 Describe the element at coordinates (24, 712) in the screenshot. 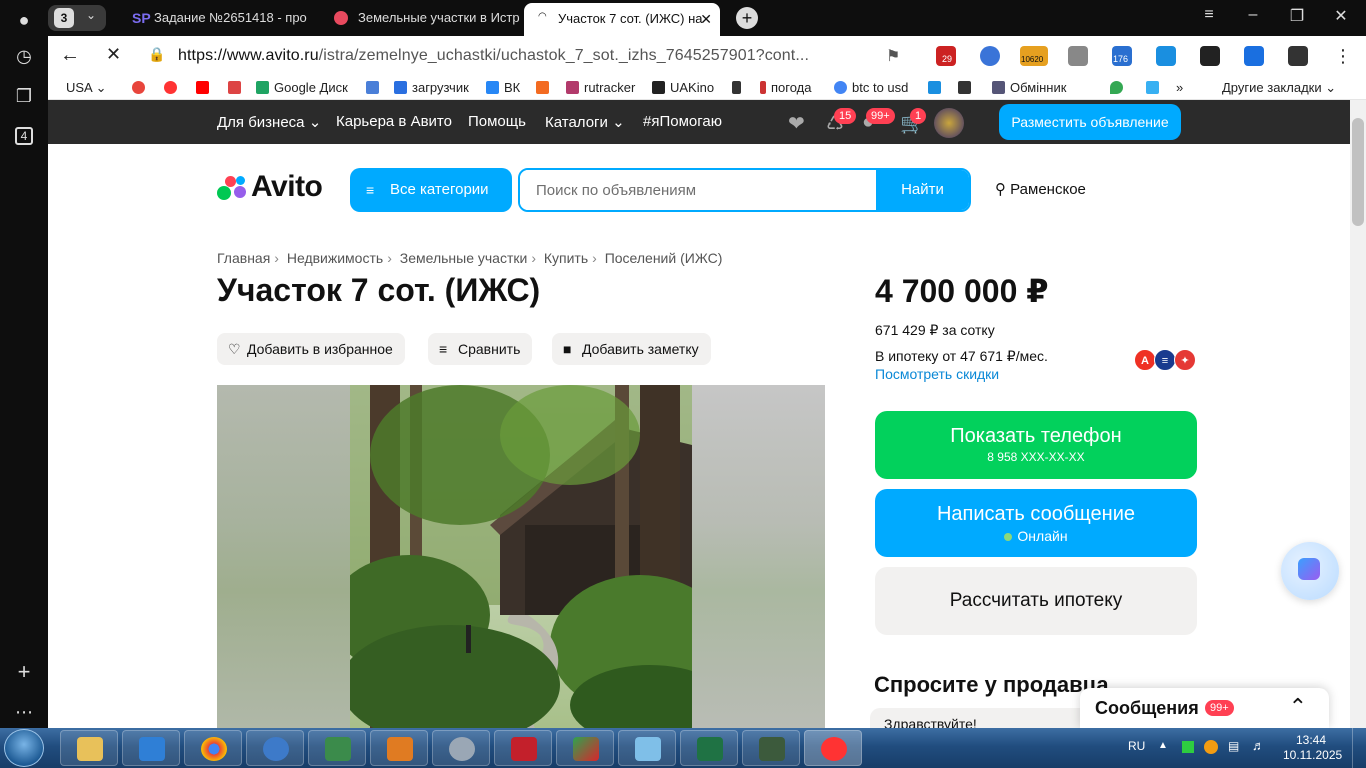

I see `more-icon: ⋯` at that location.